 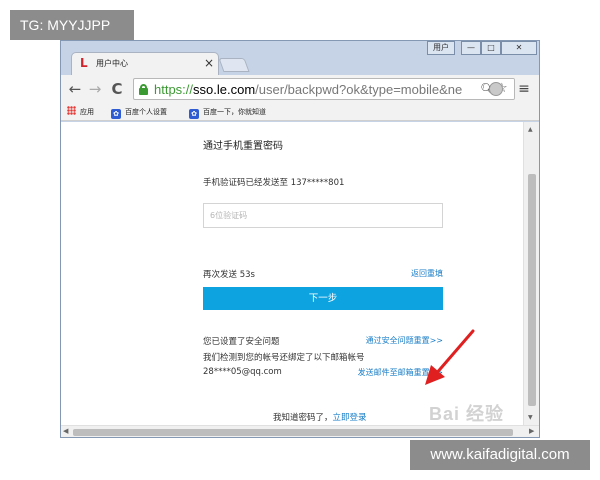 I want to click on know-password-line: 我知道密码了，立即登录, so click(x=320, y=417).